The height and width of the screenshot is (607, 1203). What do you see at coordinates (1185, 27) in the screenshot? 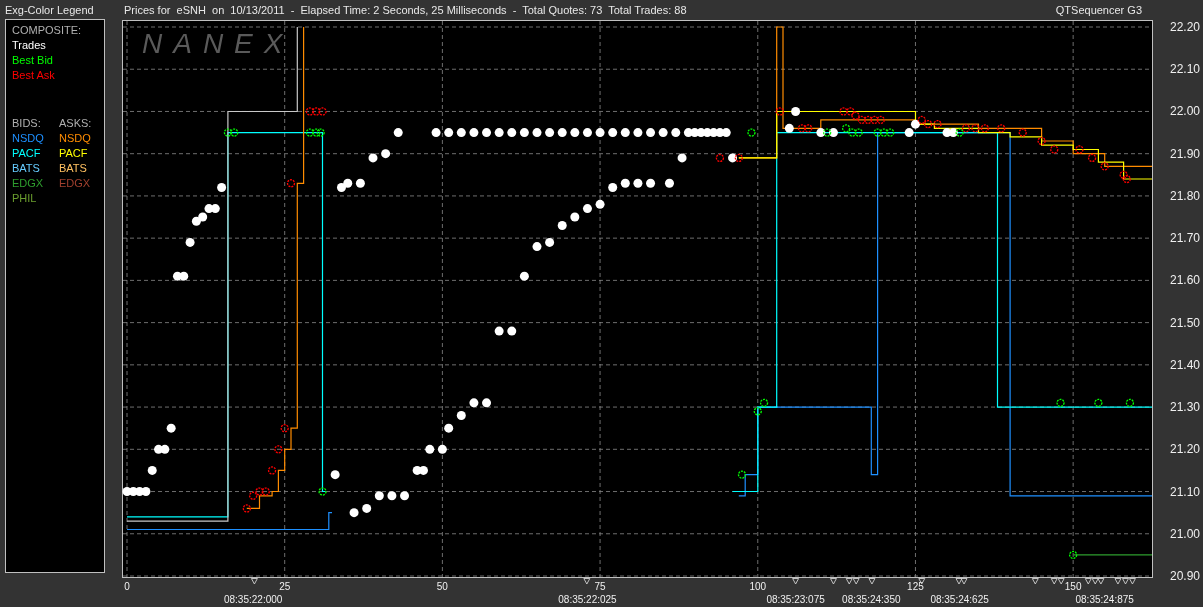
I see `y-axis-label: 22.20` at bounding box center [1185, 27].